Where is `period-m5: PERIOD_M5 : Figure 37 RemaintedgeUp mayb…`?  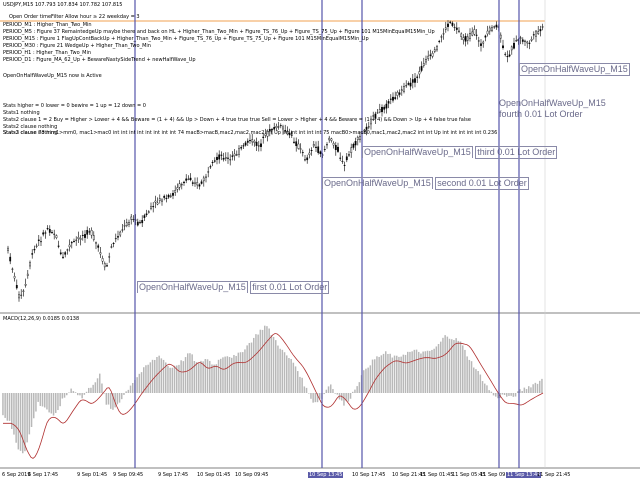
period-m5: PERIOD_M5 : Figure 37 RemaintedgeUp mayb… is located at coordinates (219, 32).